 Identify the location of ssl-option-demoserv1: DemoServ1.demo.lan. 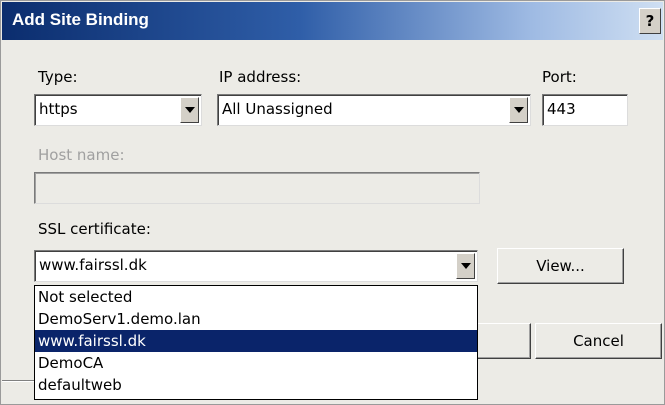
(256, 319).